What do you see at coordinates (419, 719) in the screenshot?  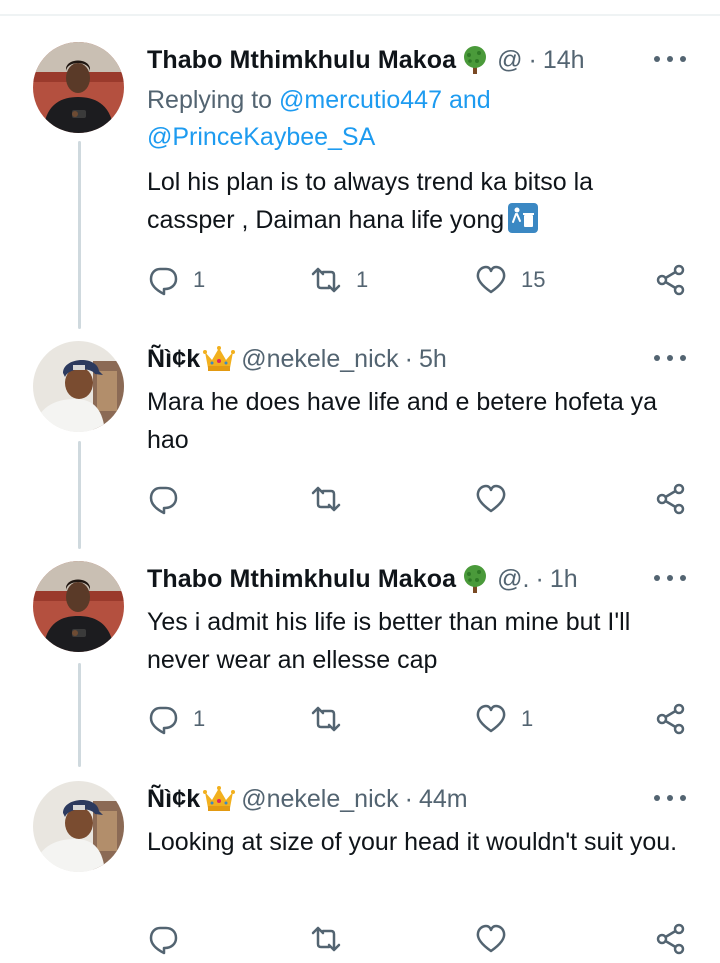 I see `tweet-actions: 1 1` at bounding box center [419, 719].